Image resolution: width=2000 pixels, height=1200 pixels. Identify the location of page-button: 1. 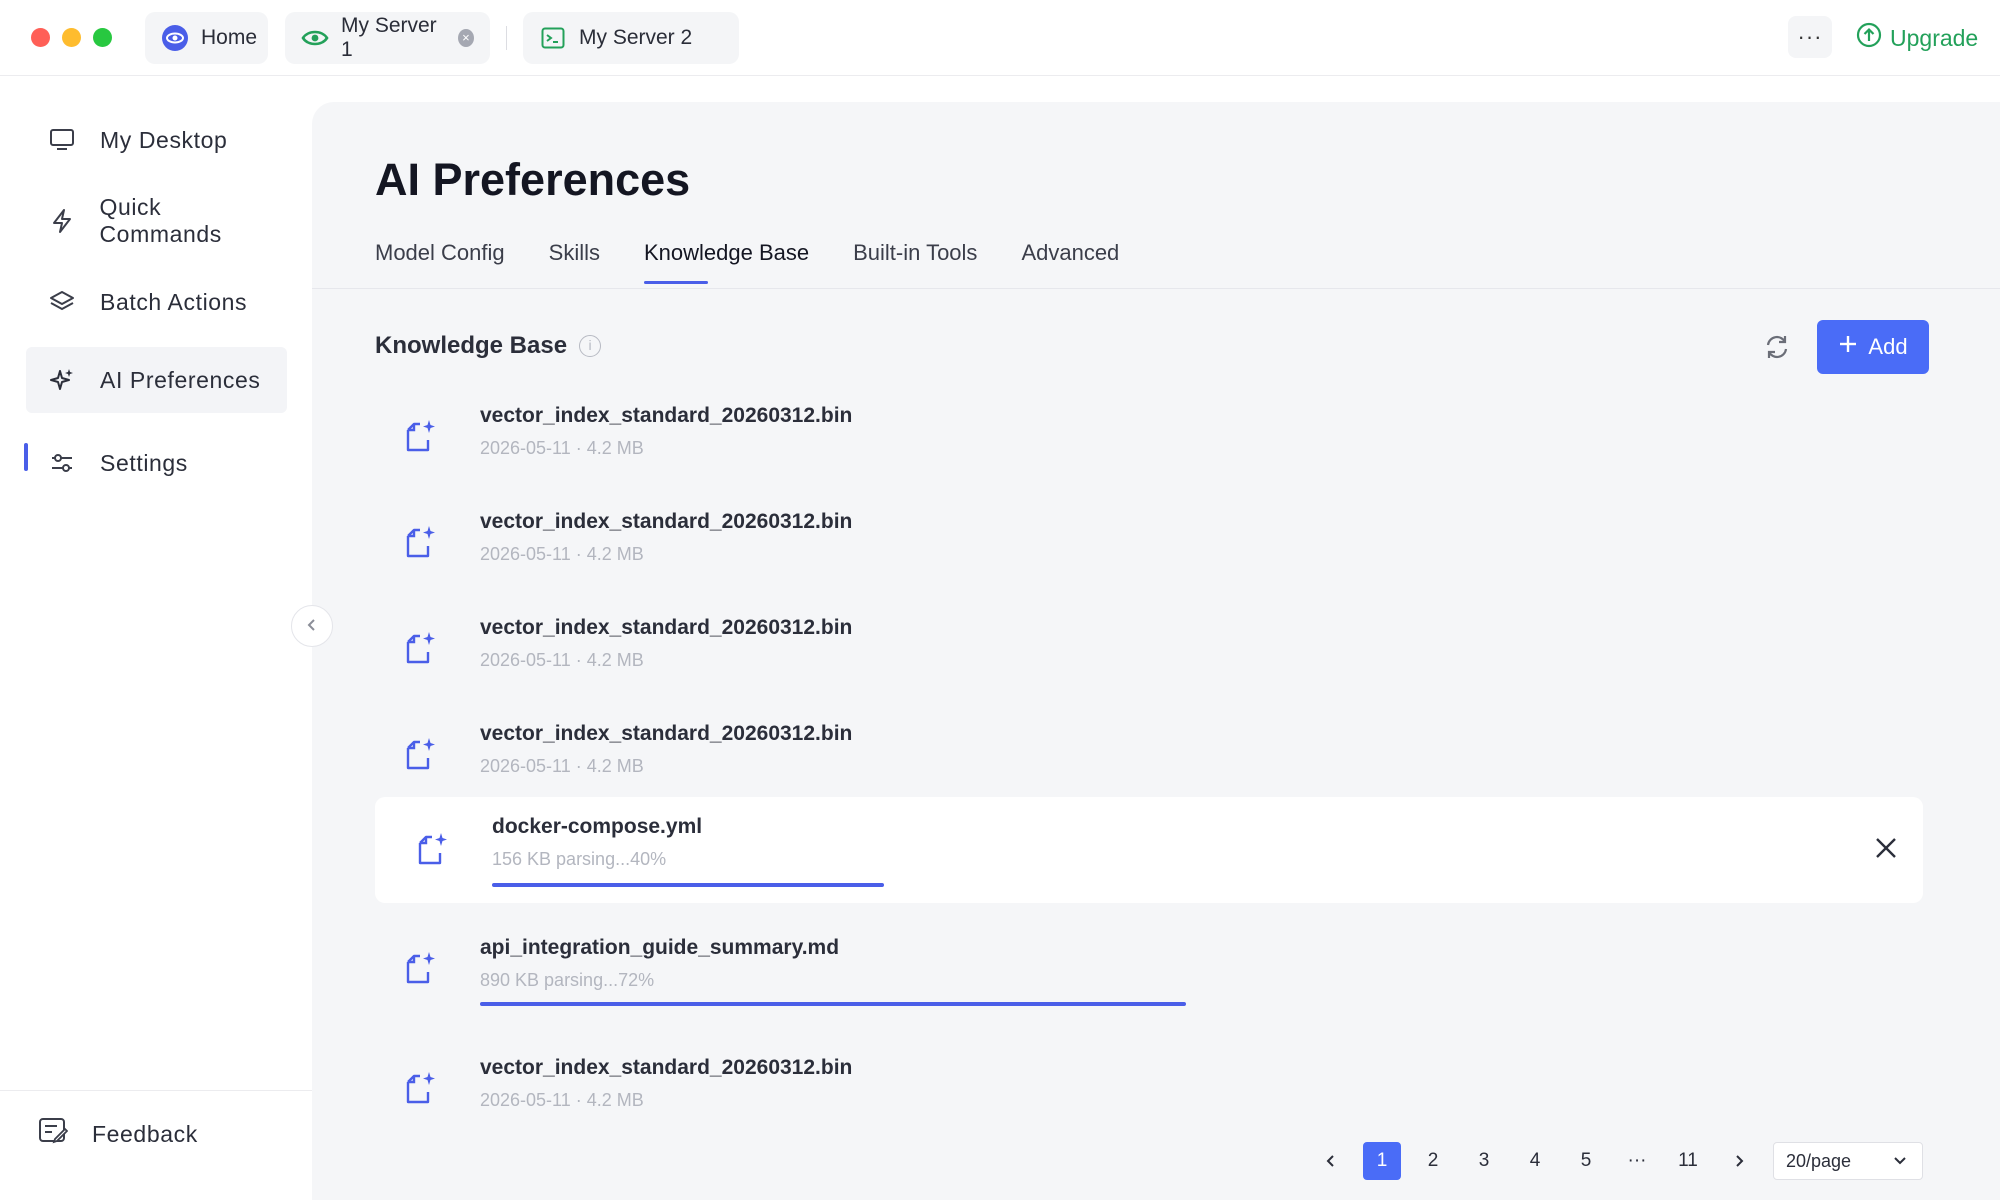
(1382, 1161).